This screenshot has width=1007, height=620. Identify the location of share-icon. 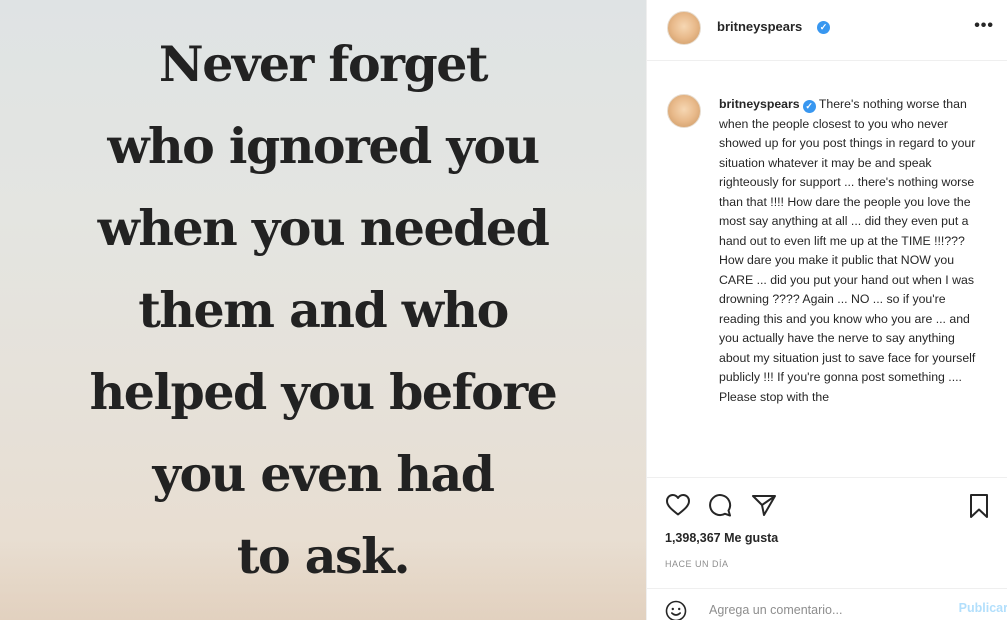
(764, 505).